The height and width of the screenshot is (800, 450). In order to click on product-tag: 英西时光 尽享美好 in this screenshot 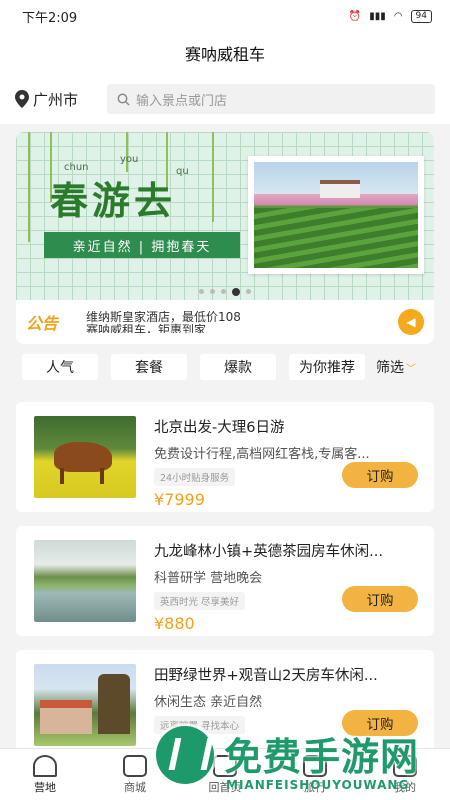, I will do `click(200, 601)`.